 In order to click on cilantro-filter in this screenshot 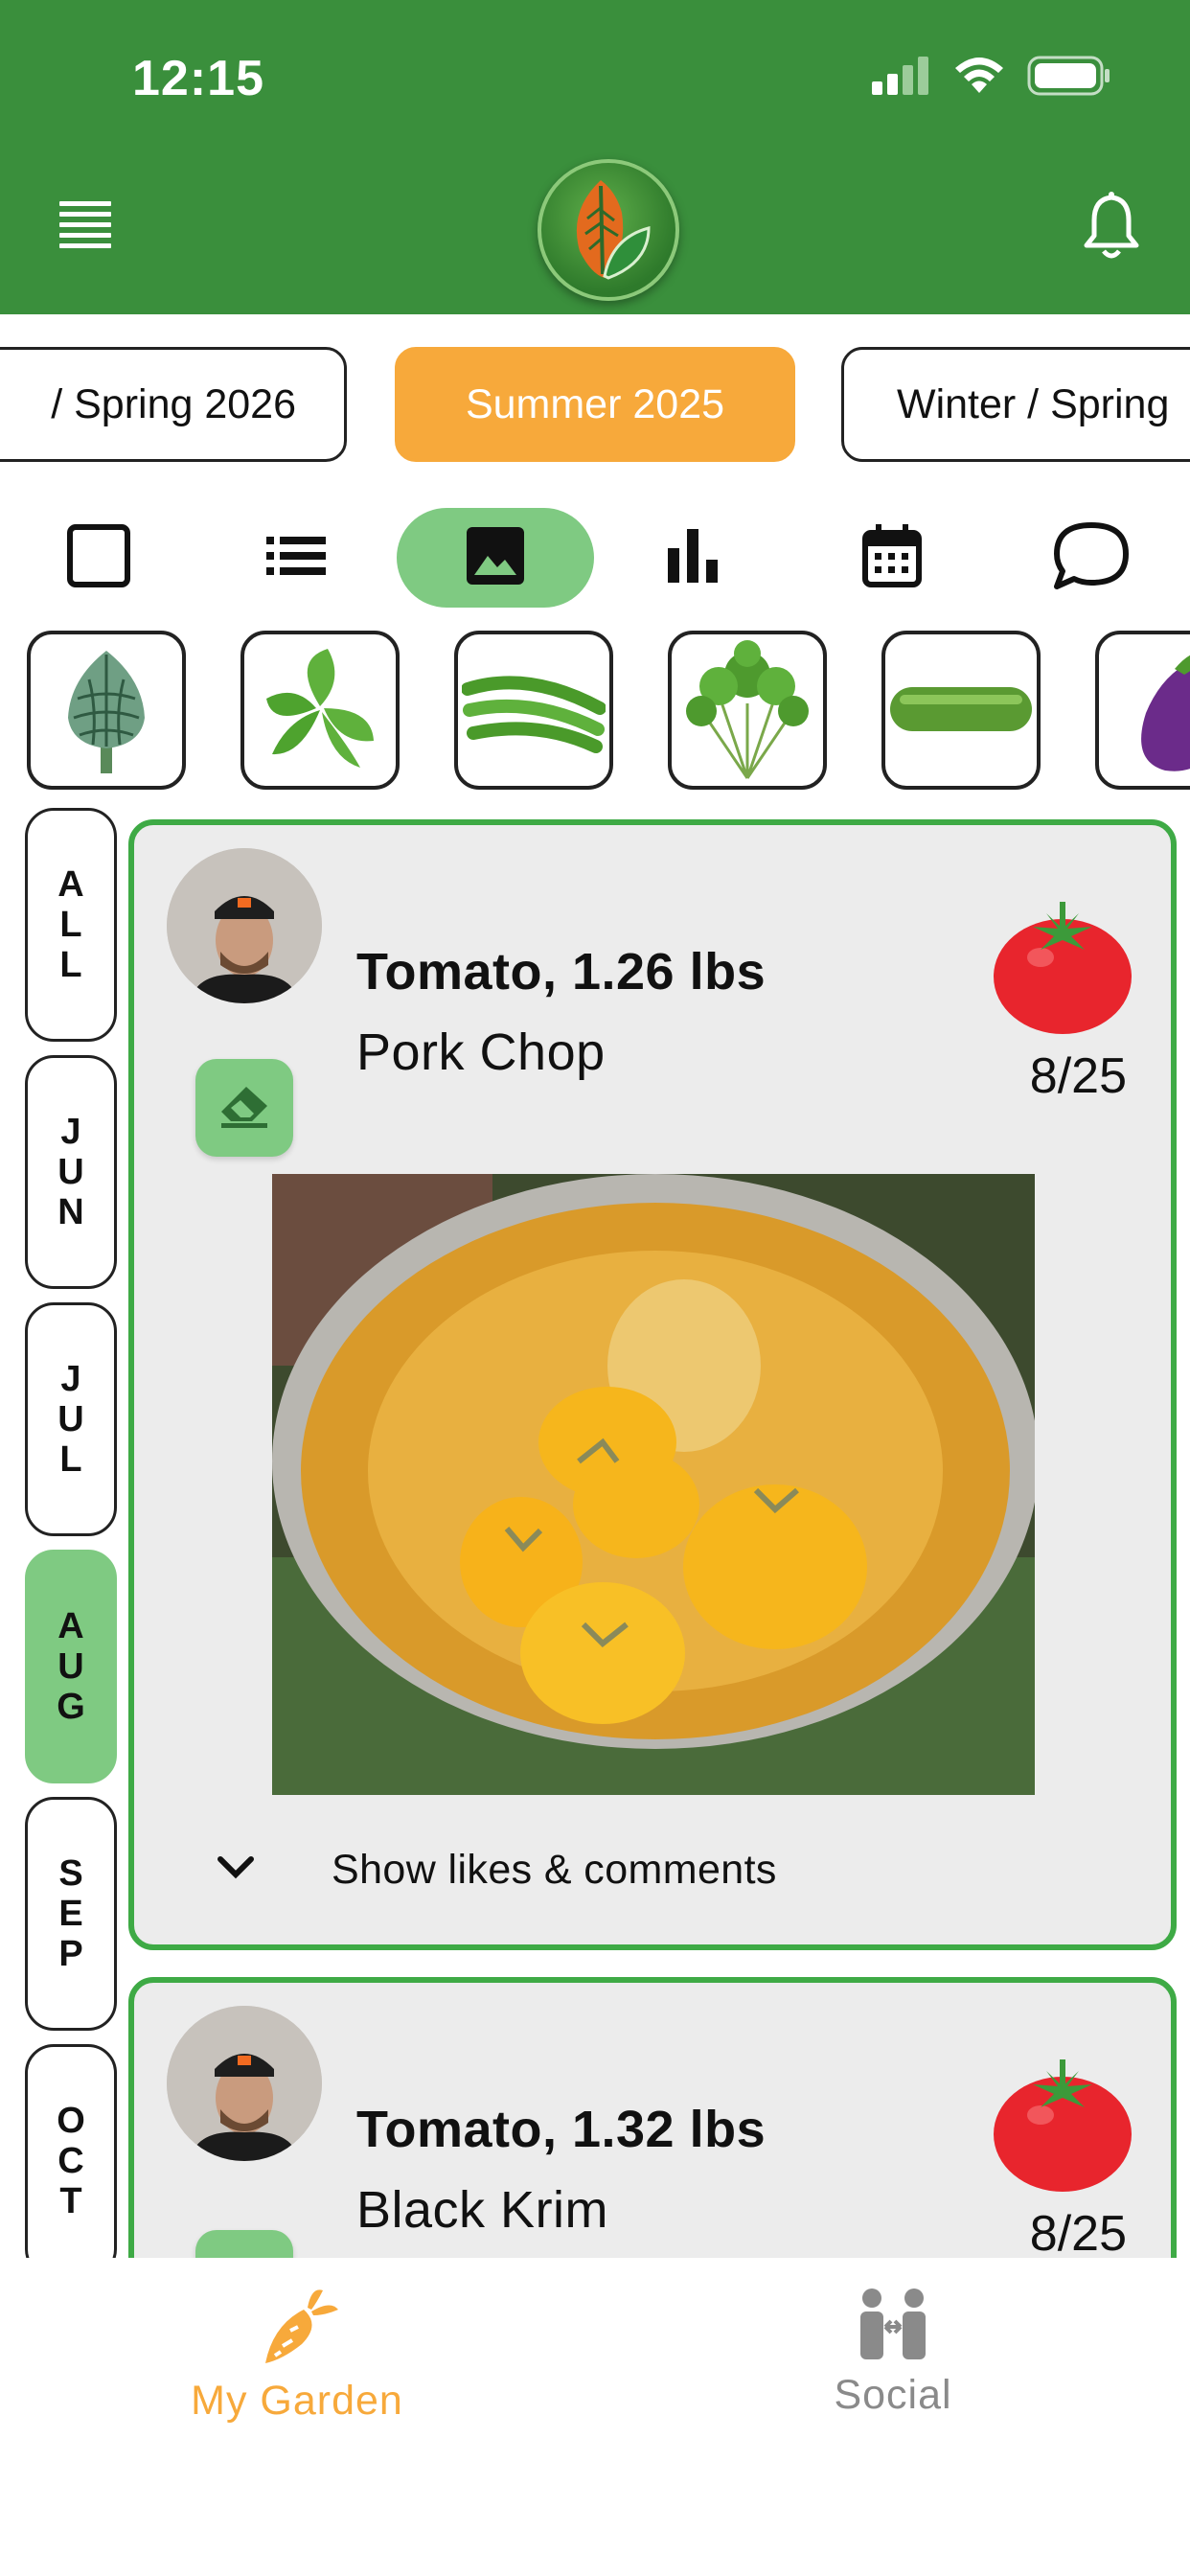, I will do `click(747, 711)`.